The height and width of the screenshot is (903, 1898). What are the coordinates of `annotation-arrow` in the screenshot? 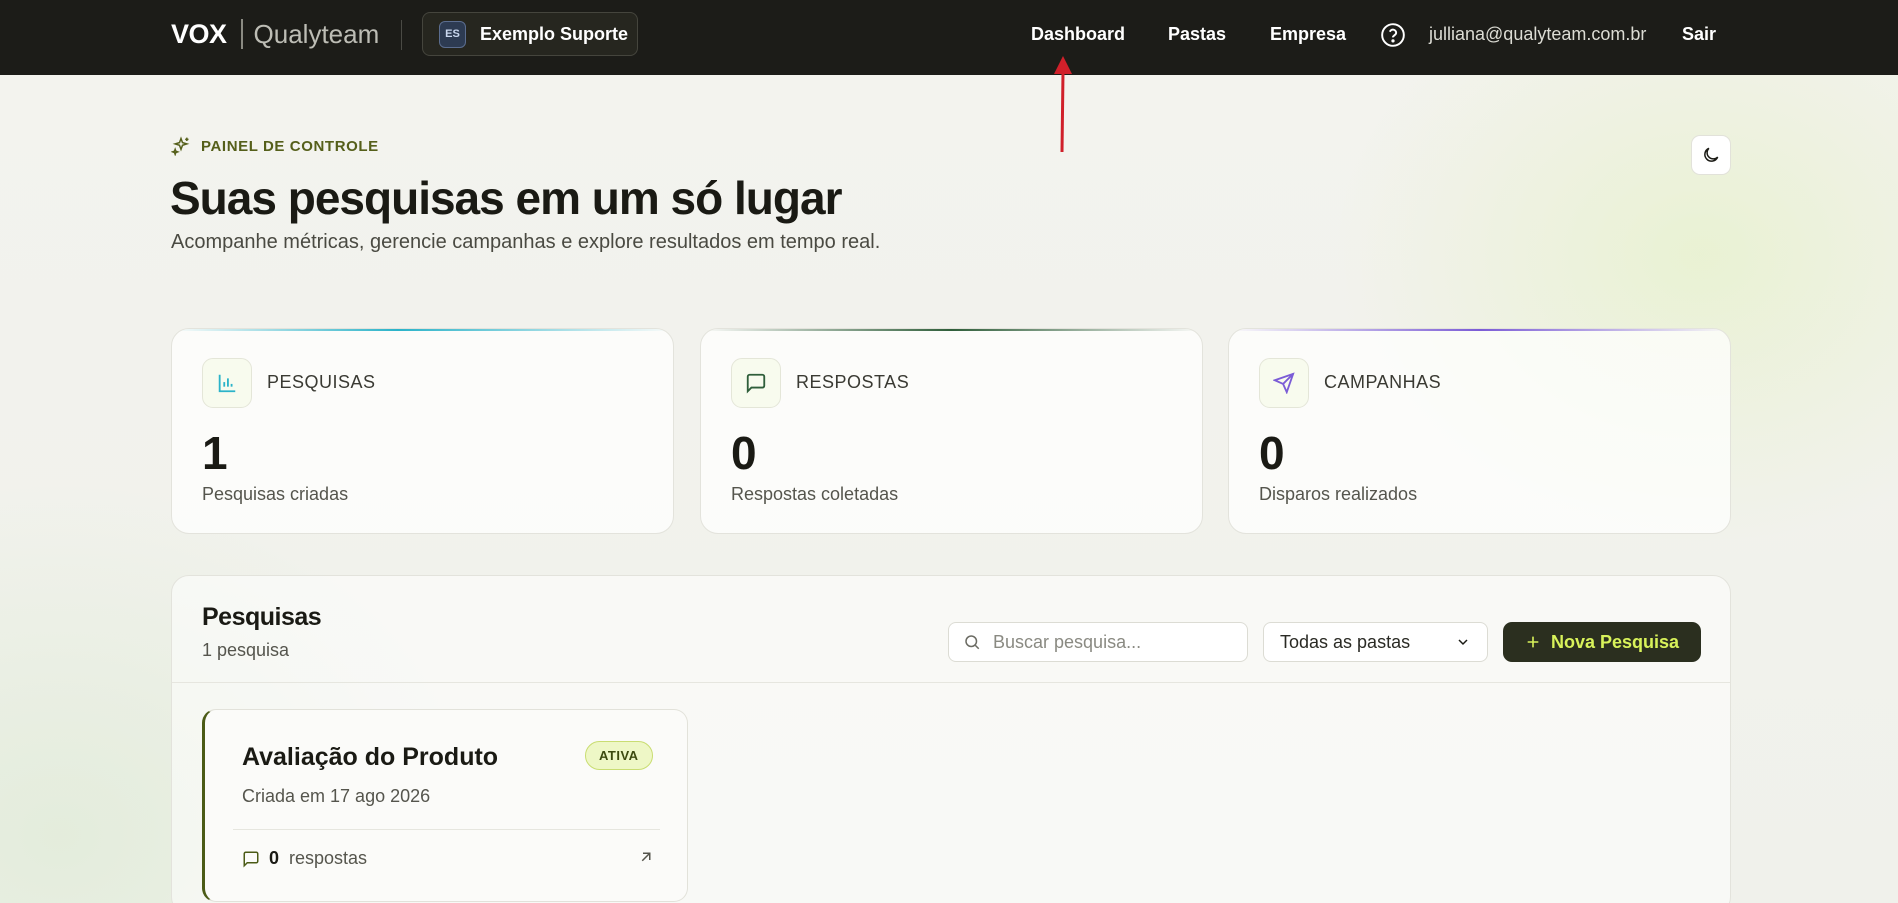 It's located at (1063, 104).